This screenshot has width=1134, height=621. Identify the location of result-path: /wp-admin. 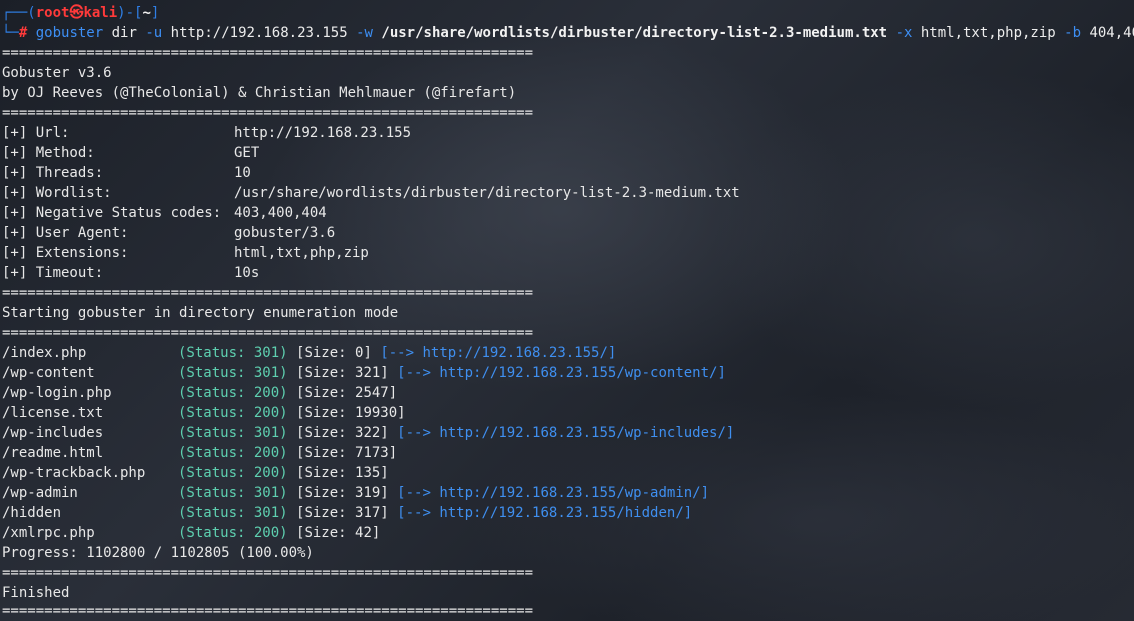
(40, 493).